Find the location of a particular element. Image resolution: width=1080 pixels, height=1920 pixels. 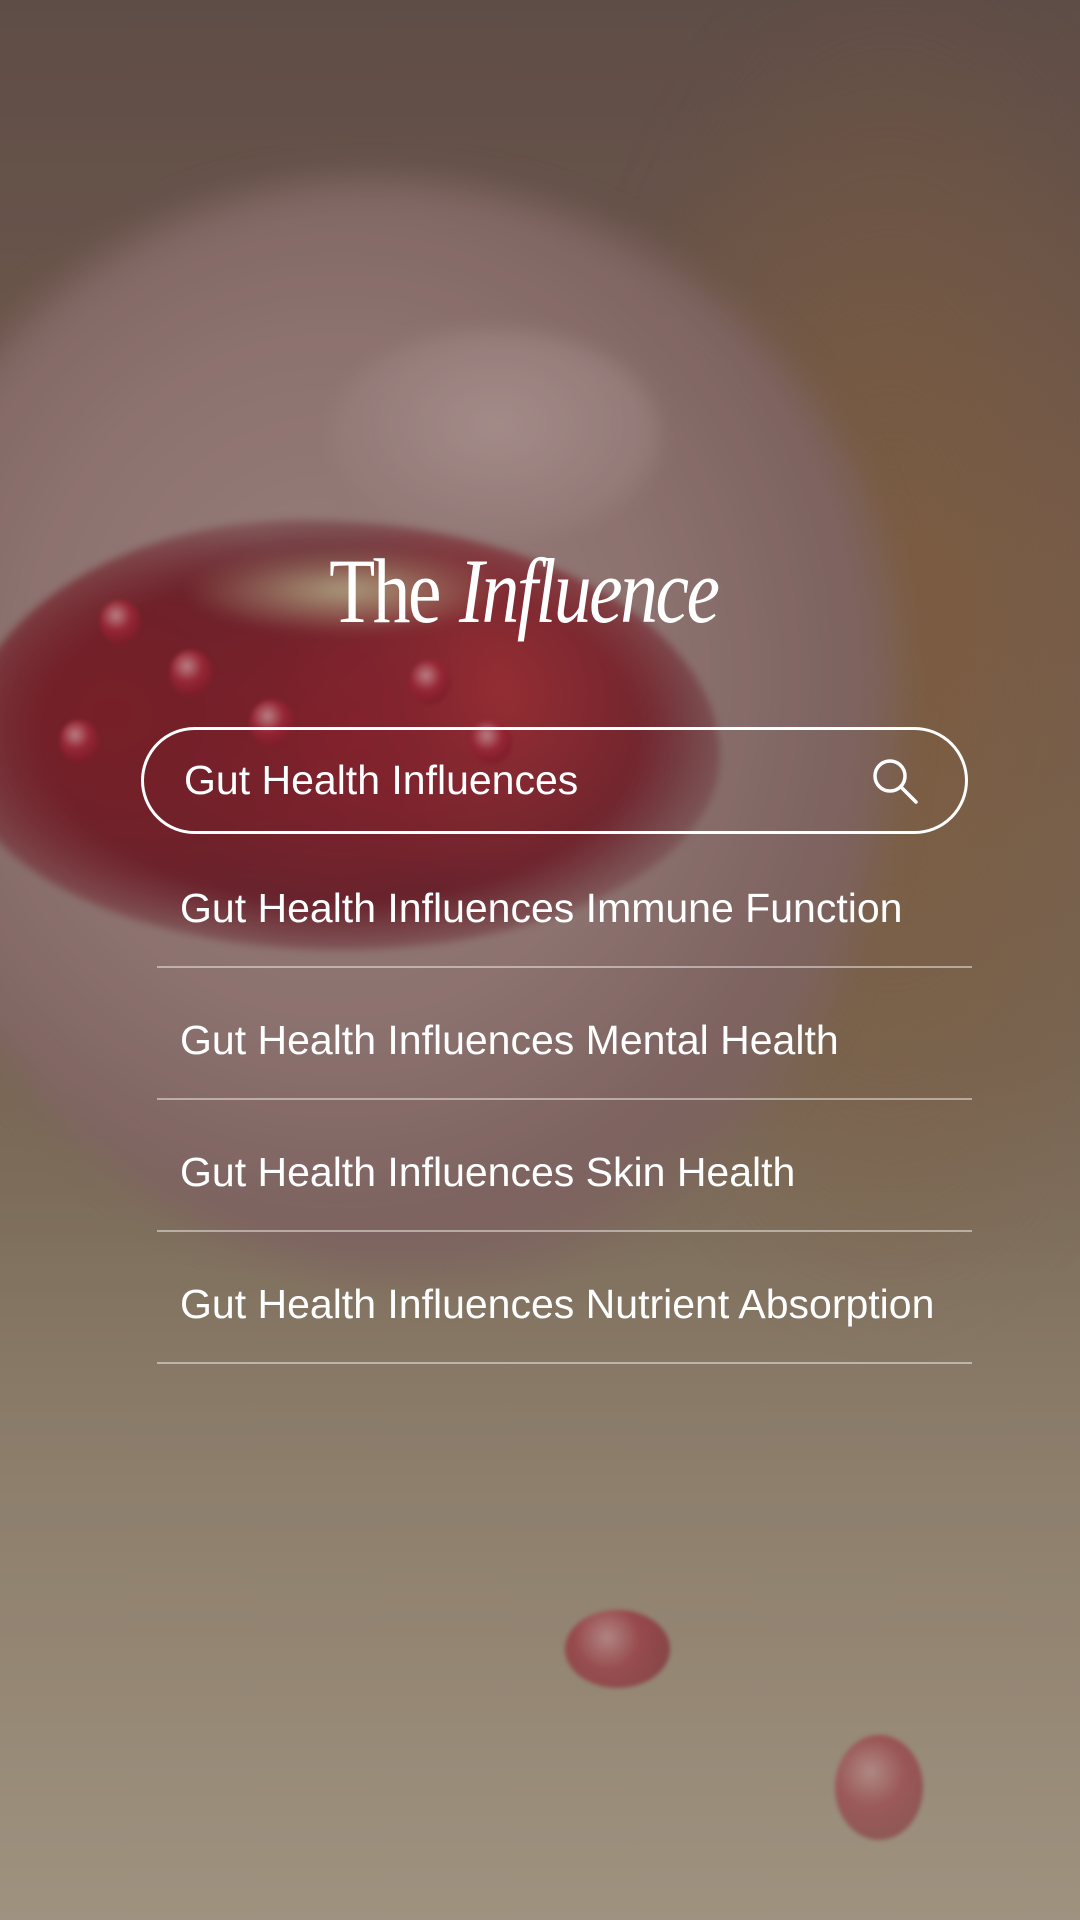

logo-word-influence: Influence is located at coordinates (589, 591).